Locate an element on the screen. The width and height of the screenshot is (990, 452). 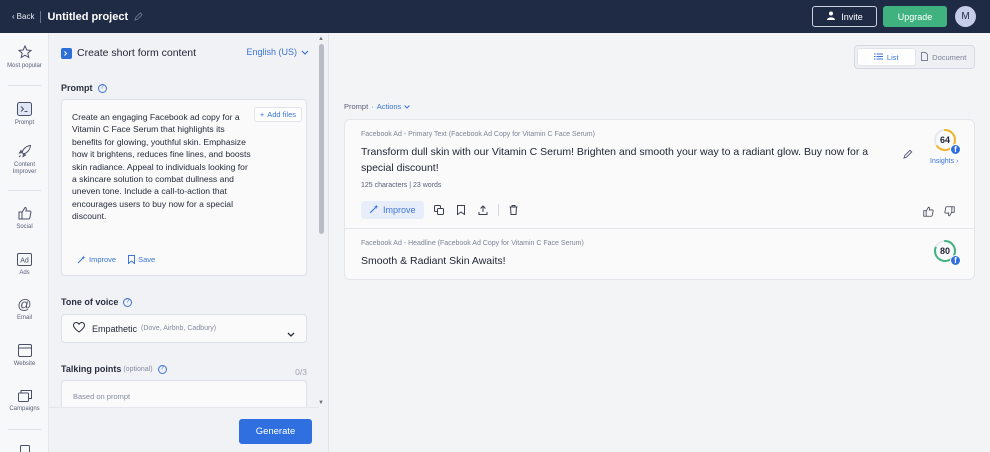
score-gauge: 80 f is located at coordinates (947, 253).